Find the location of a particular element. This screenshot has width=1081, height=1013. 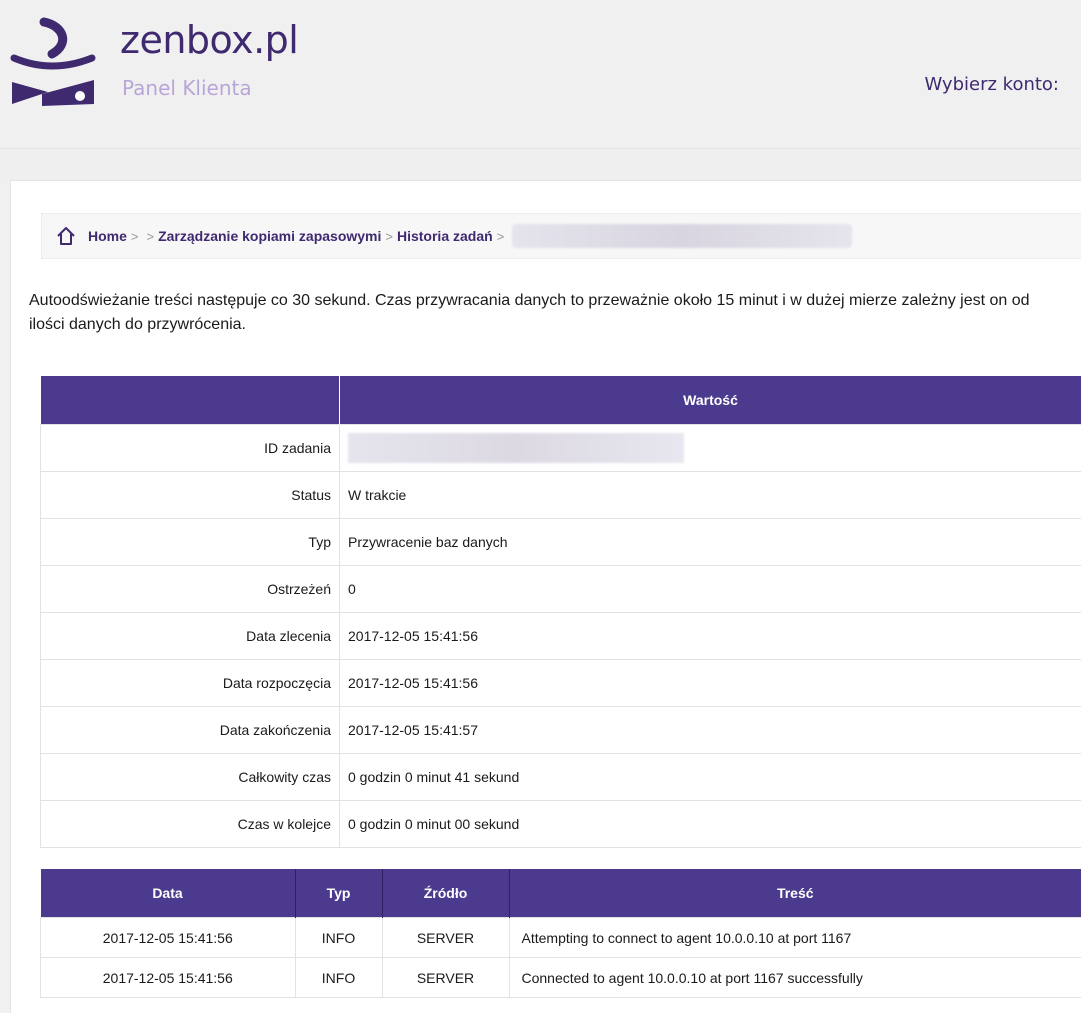

task-id-value is located at coordinates (710, 448).